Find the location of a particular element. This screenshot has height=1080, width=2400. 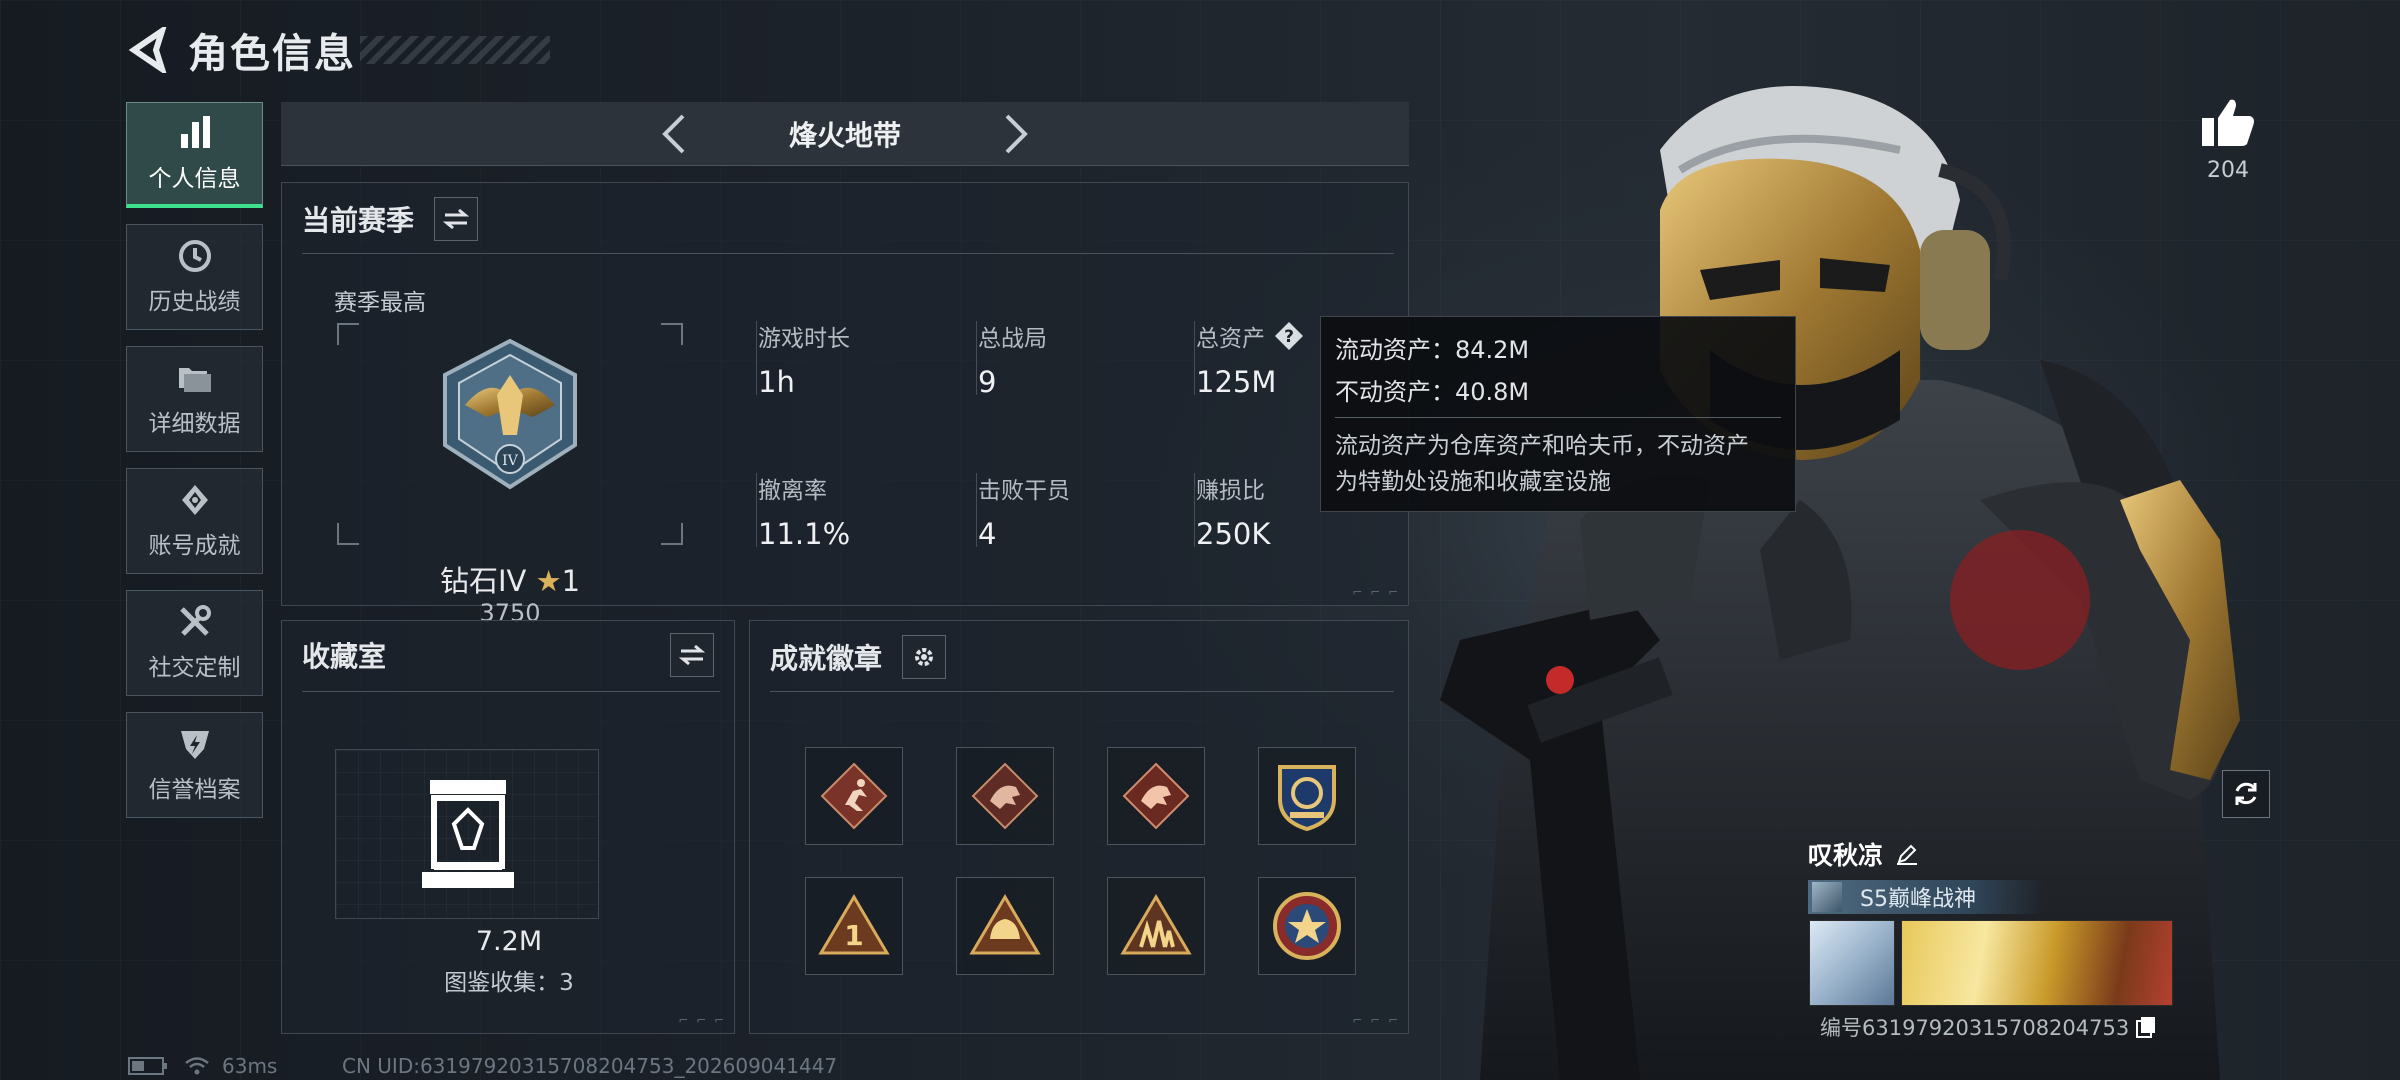

diamond-rank-emblem-icon: IV is located at coordinates (510, 414).